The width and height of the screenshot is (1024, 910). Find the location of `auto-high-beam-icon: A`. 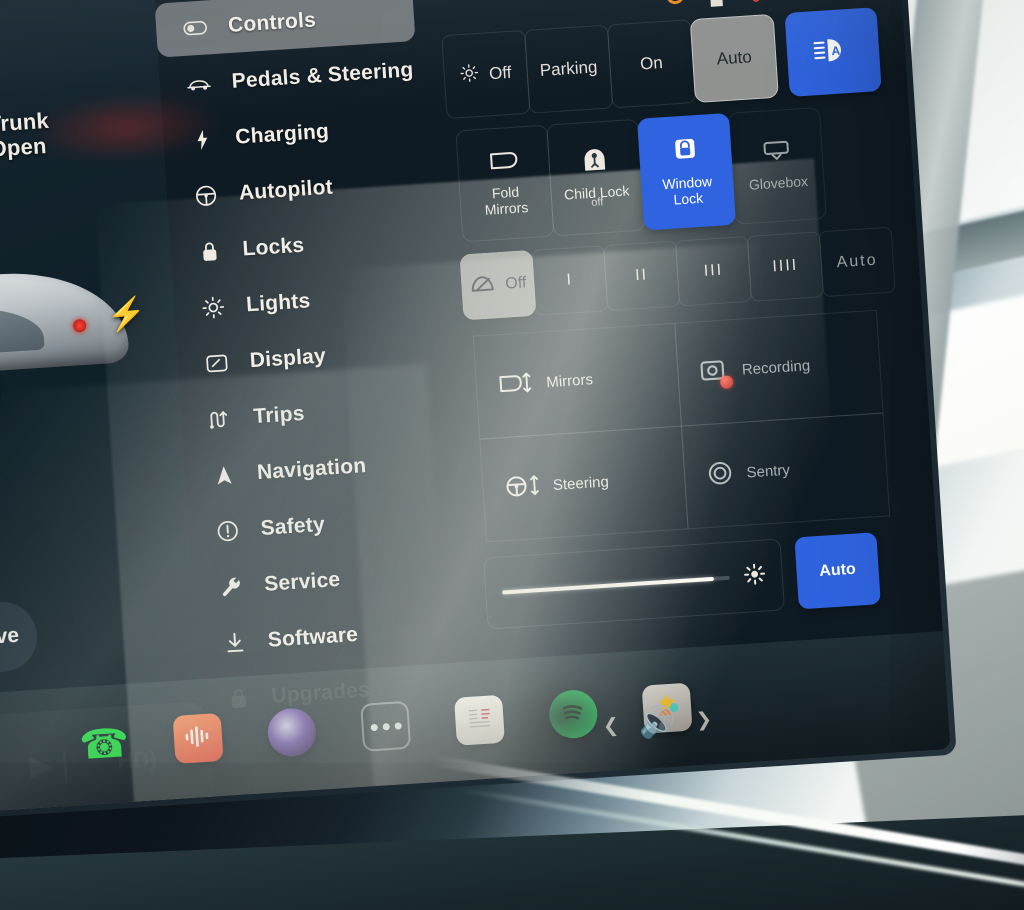

auto-high-beam-icon: A is located at coordinates (833, 52).